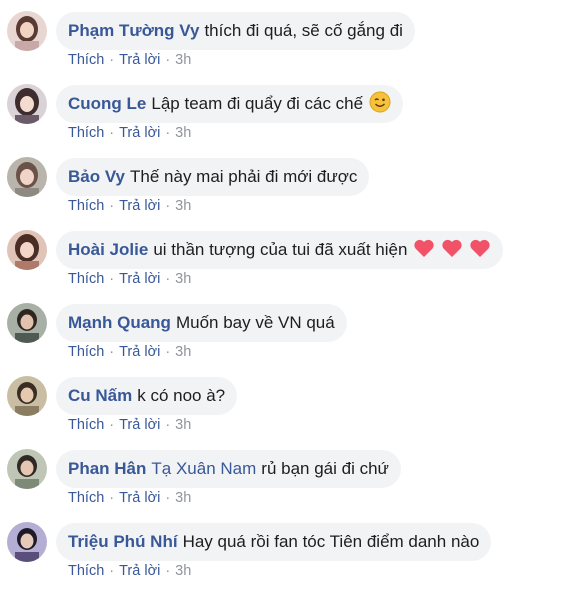 The image size is (580, 589). I want to click on comment-bubble: Cu Nấm k có noo à?, so click(147, 396).